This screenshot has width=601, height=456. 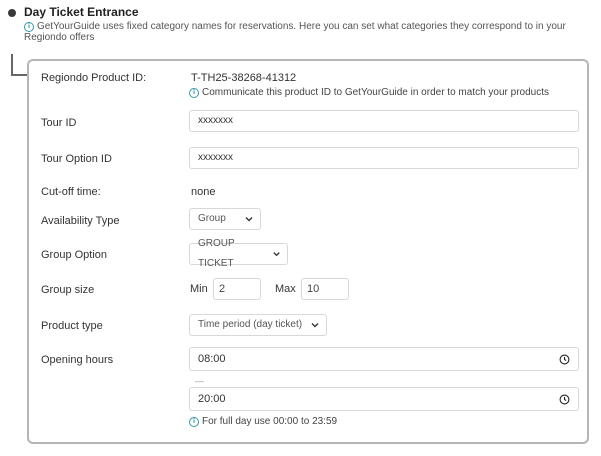 What do you see at coordinates (76, 159) in the screenshot?
I see `tour-option-id-label: Tour Option ID` at bounding box center [76, 159].